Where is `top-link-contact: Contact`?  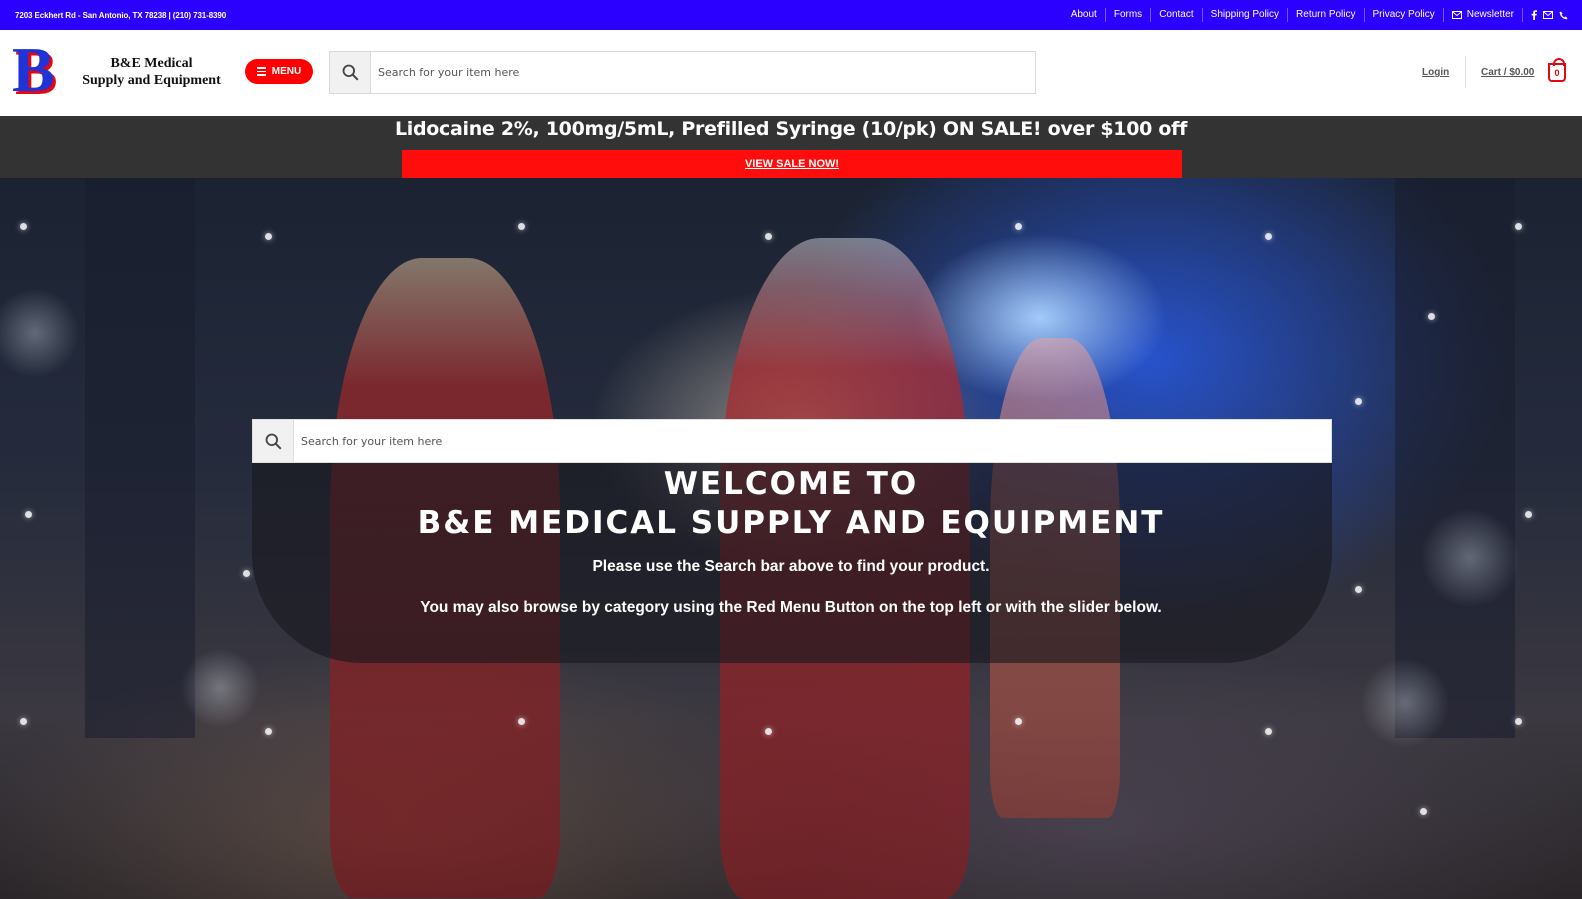 top-link-contact: Contact is located at coordinates (1175, 15).